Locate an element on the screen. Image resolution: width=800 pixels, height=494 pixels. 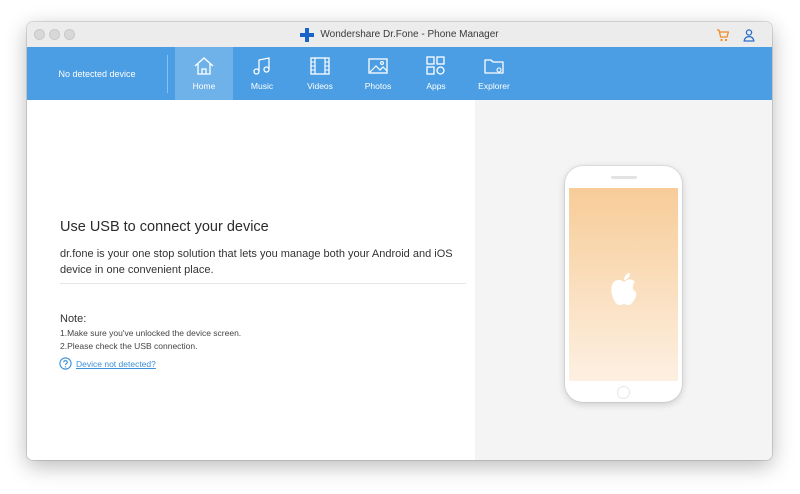
tab-label: Explorer is located at coordinates (494, 86).